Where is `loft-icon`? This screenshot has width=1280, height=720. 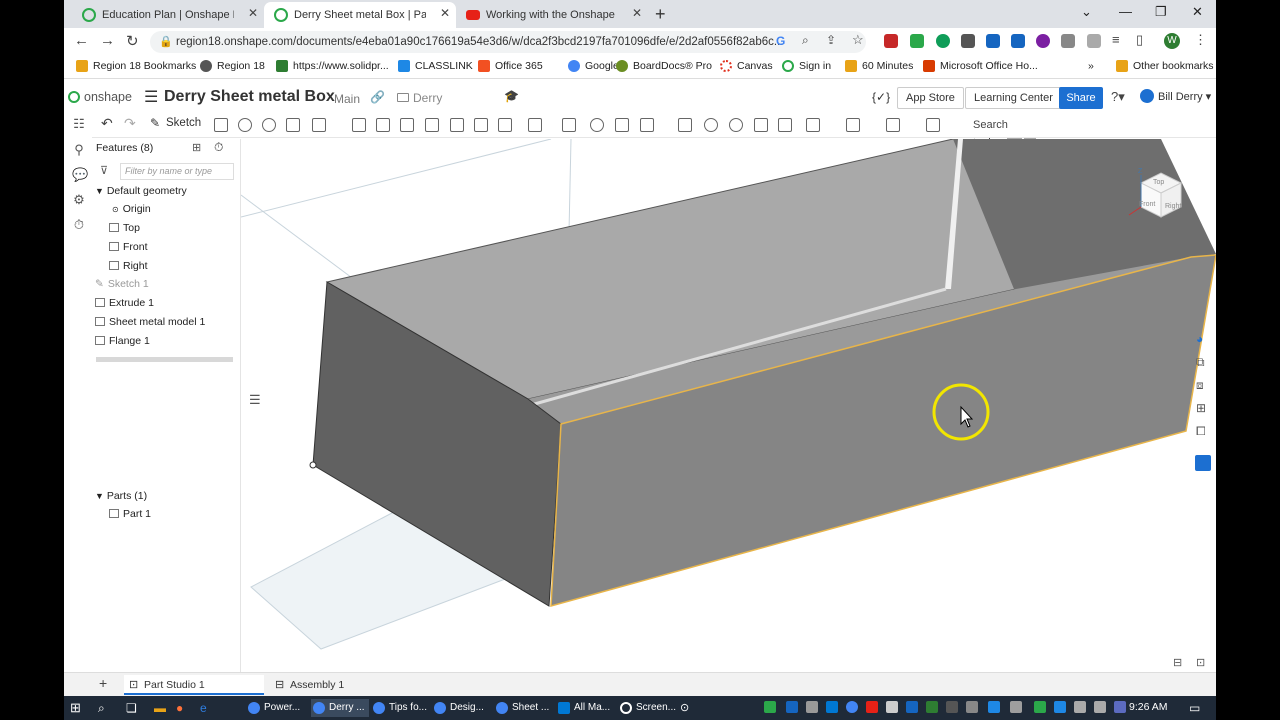
loft-icon is located at coordinates (293, 125).